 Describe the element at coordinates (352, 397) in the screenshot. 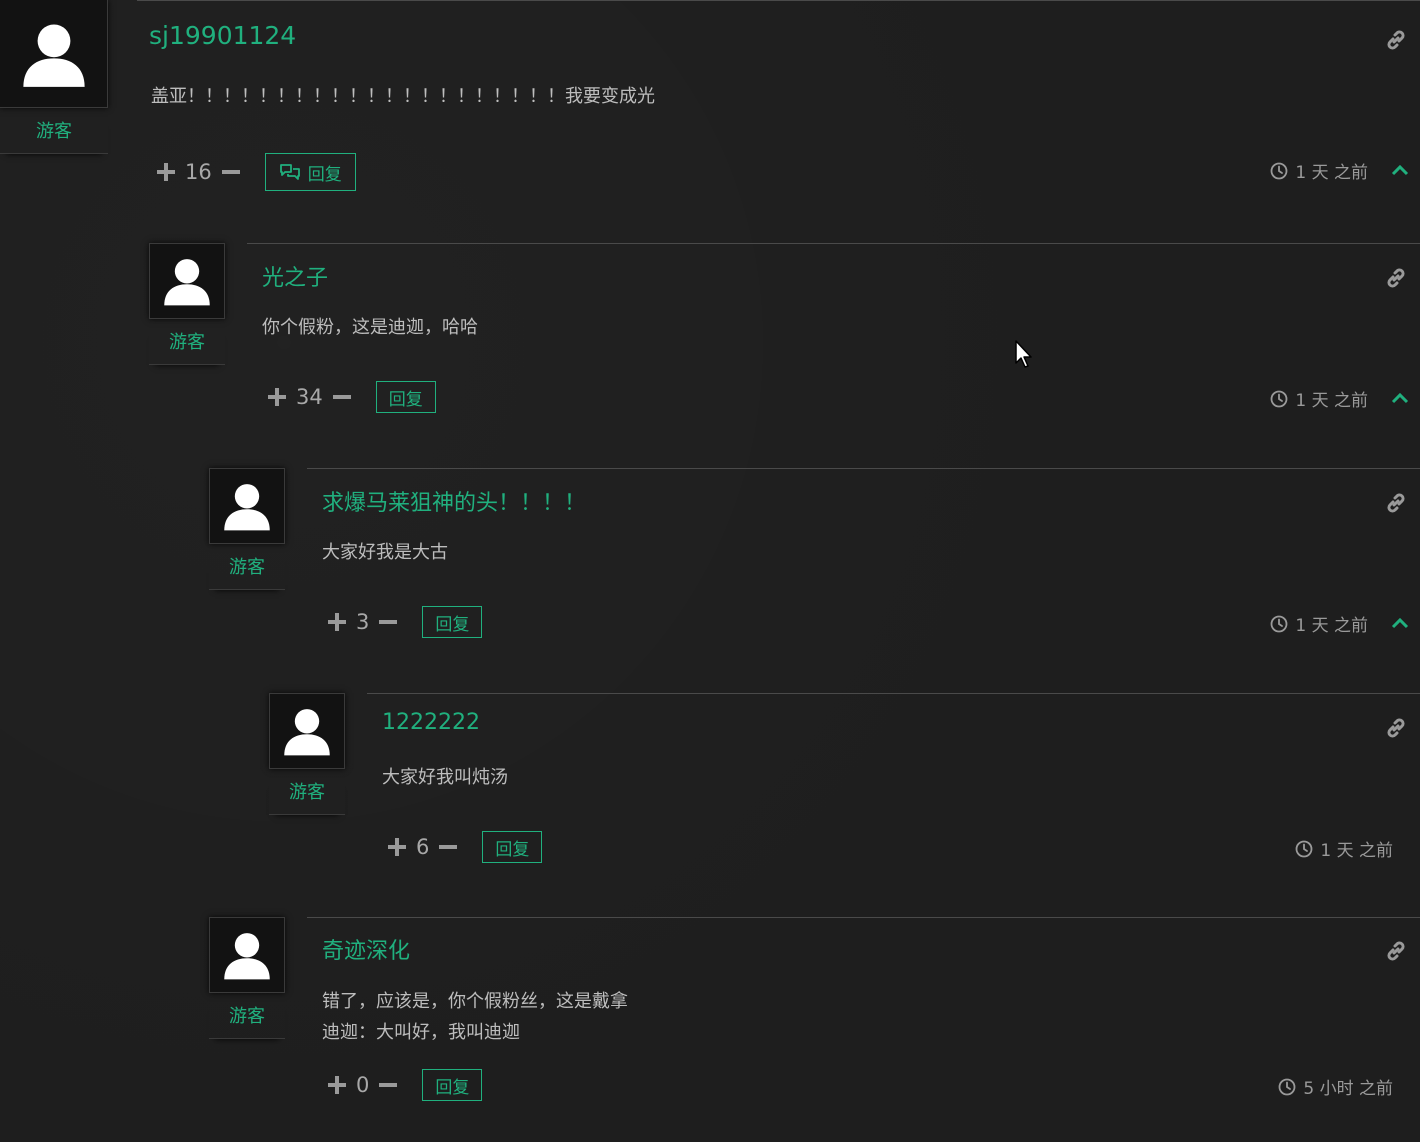

I see `comment-actions: 34 回复` at that location.